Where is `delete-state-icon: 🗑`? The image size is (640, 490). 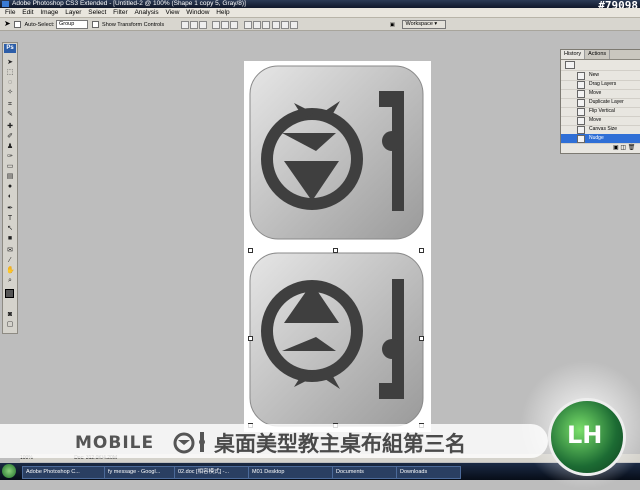 delete-state-icon: 🗑 is located at coordinates (632, 148).